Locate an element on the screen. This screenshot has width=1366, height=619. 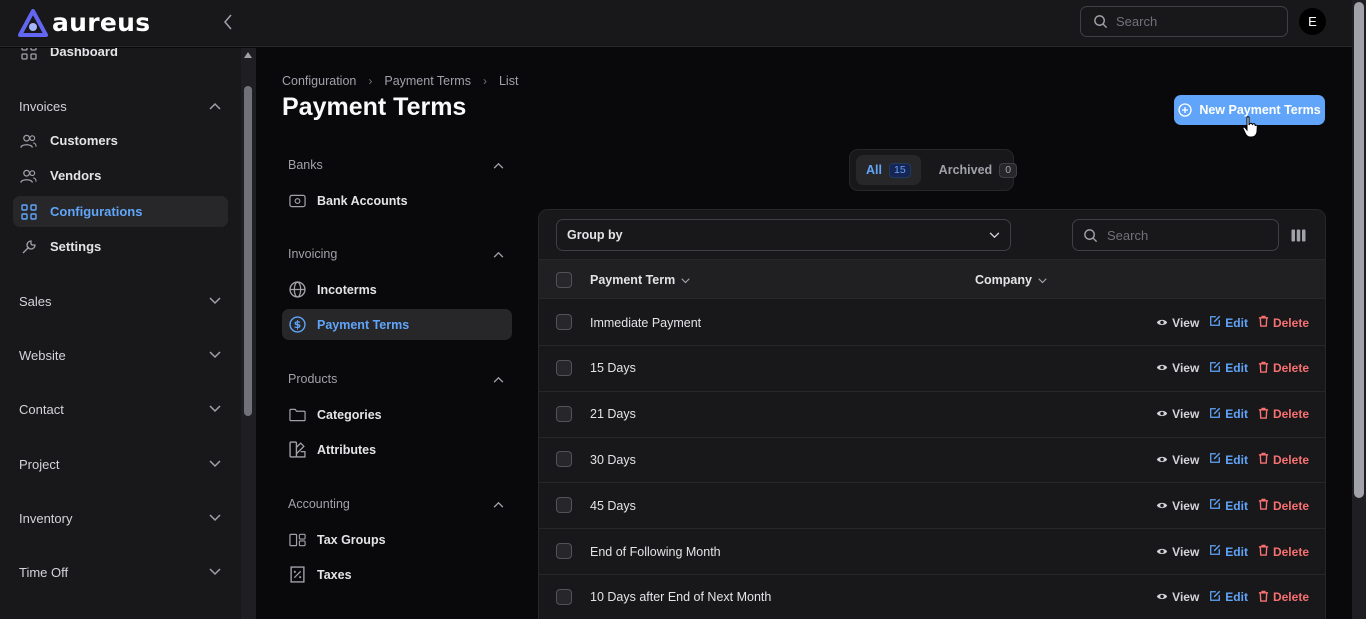
subnav-item-label: Incoterms is located at coordinates (347, 289).